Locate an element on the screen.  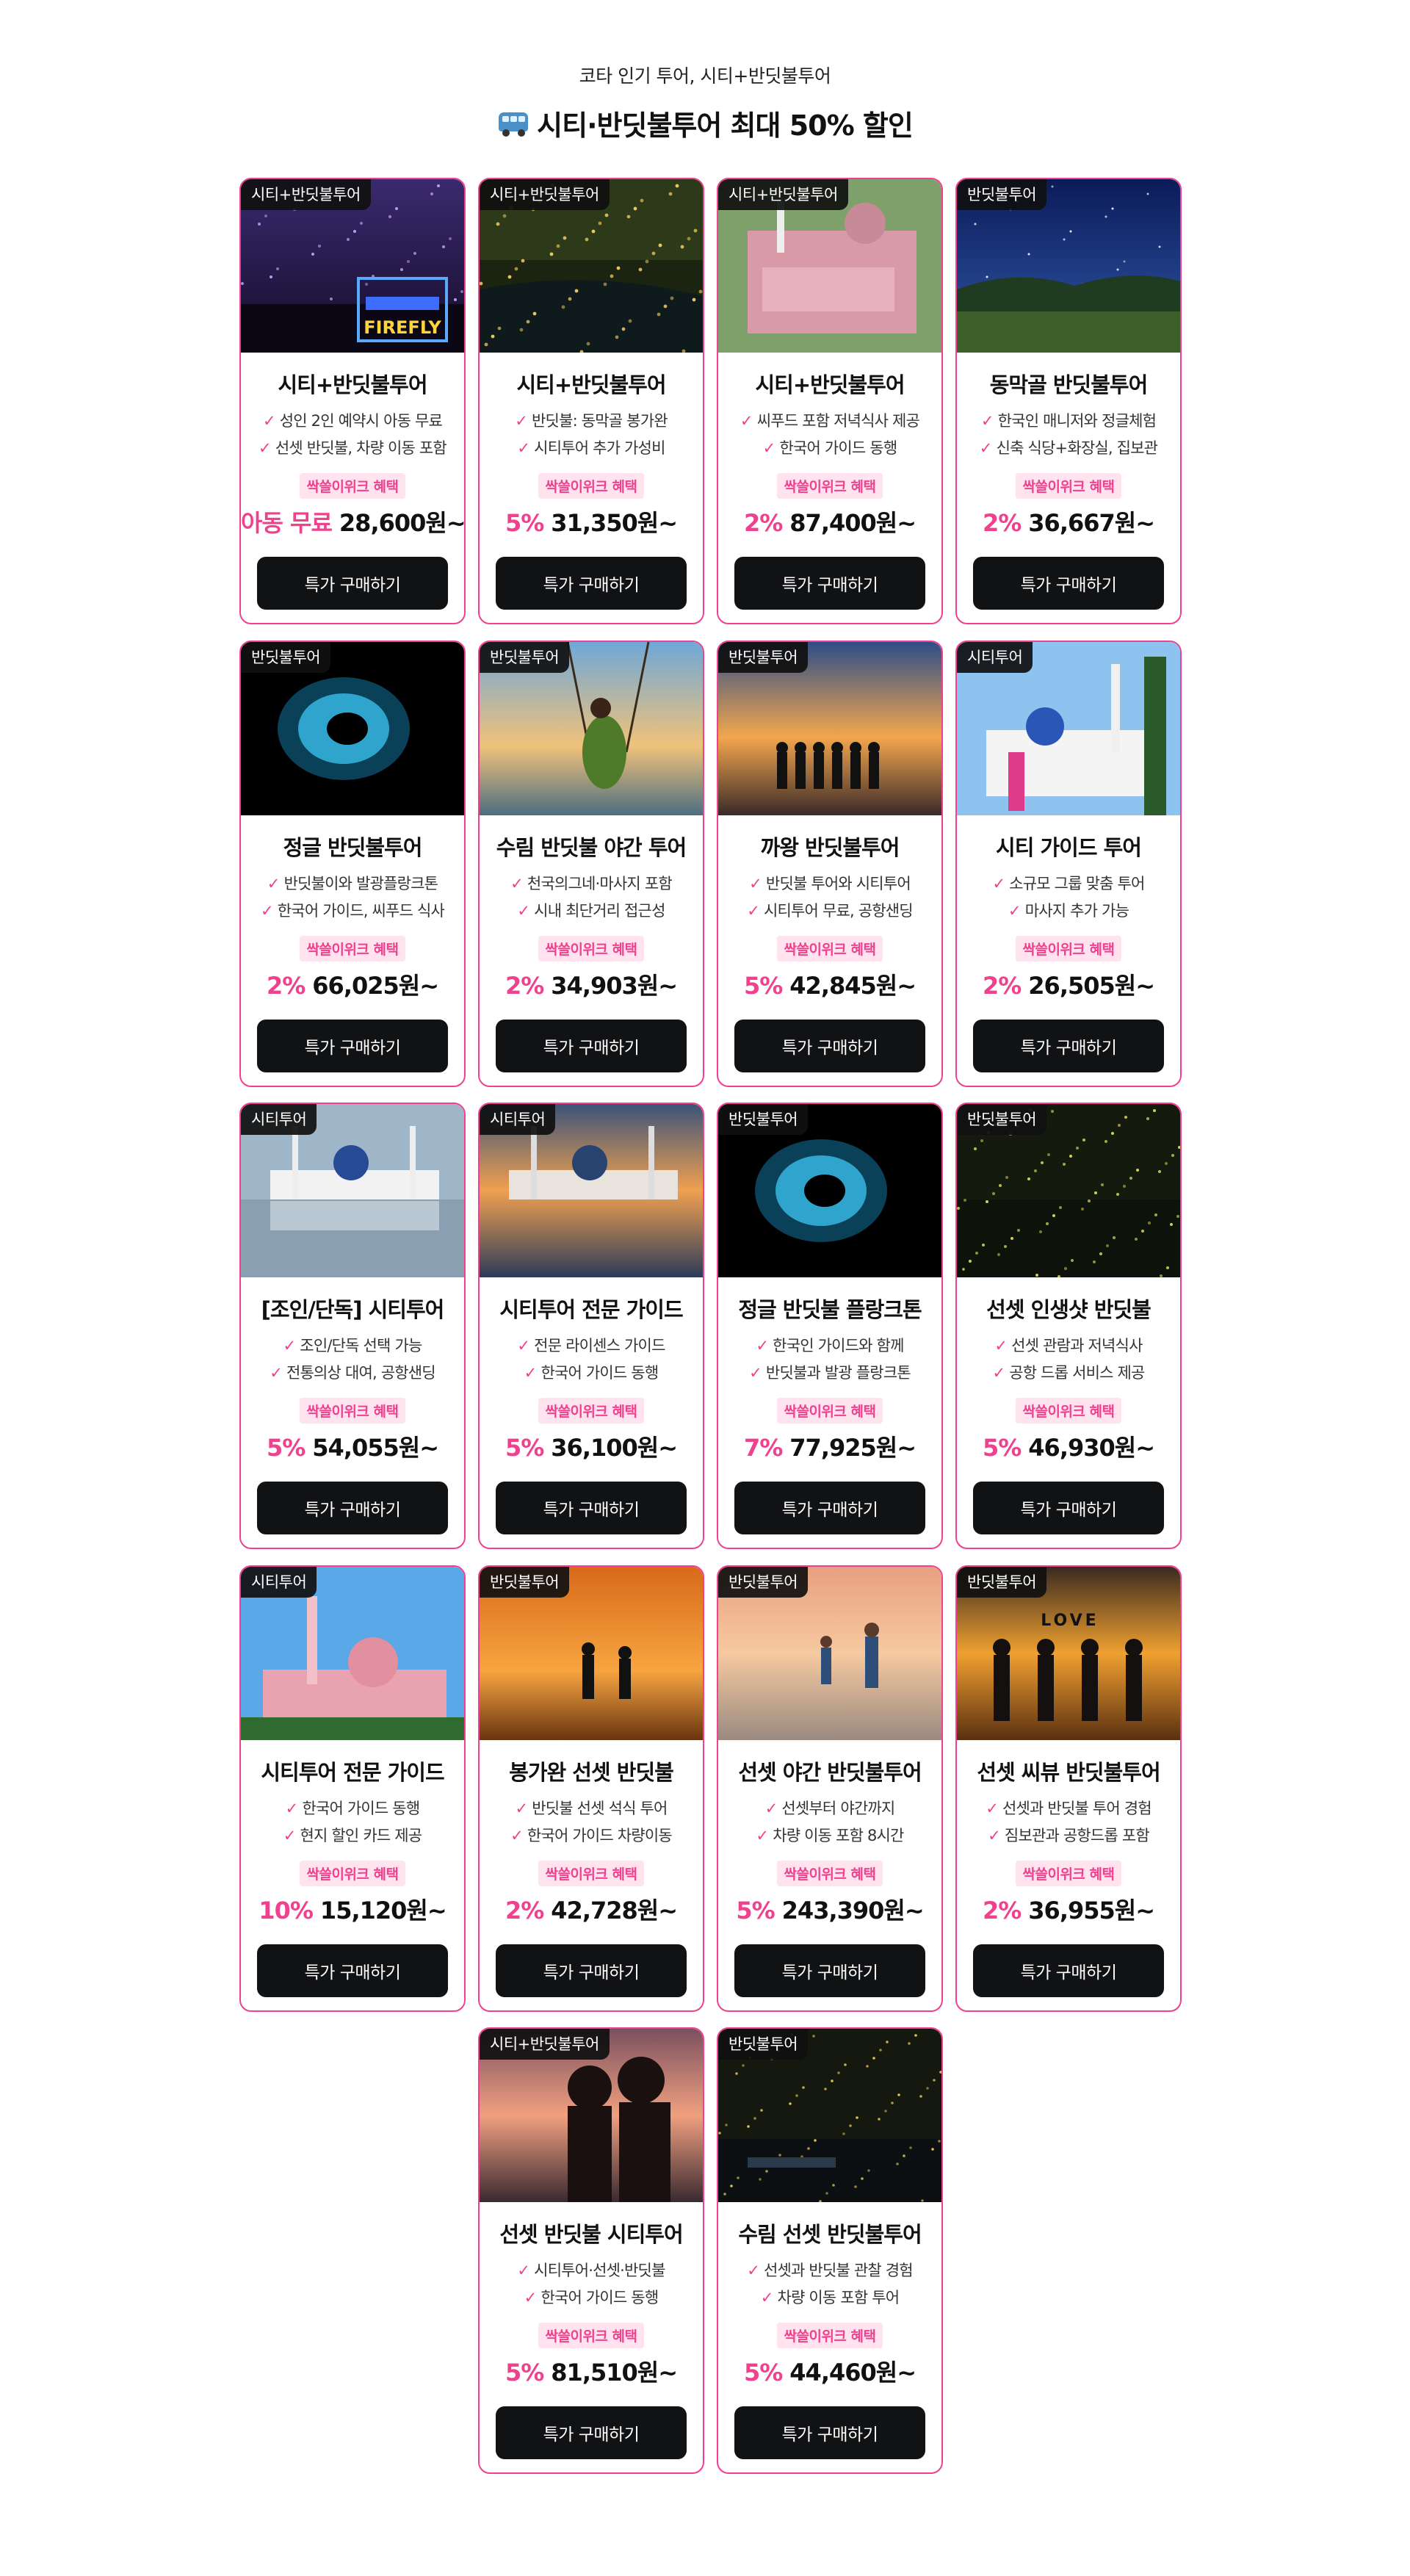
product-title: 수림 반딧불 야간 투어 is located at coordinates (591, 848).